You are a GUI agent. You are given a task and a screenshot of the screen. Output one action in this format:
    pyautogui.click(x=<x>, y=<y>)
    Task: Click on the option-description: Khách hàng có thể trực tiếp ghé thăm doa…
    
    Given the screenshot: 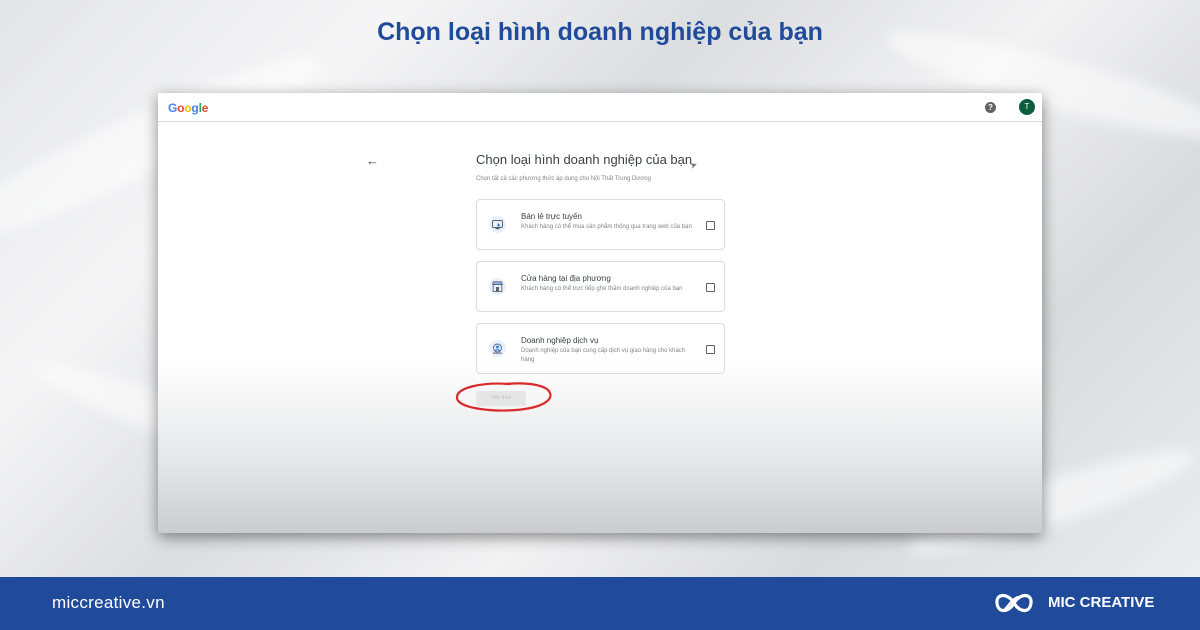 What is the action you would take?
    pyautogui.click(x=602, y=289)
    